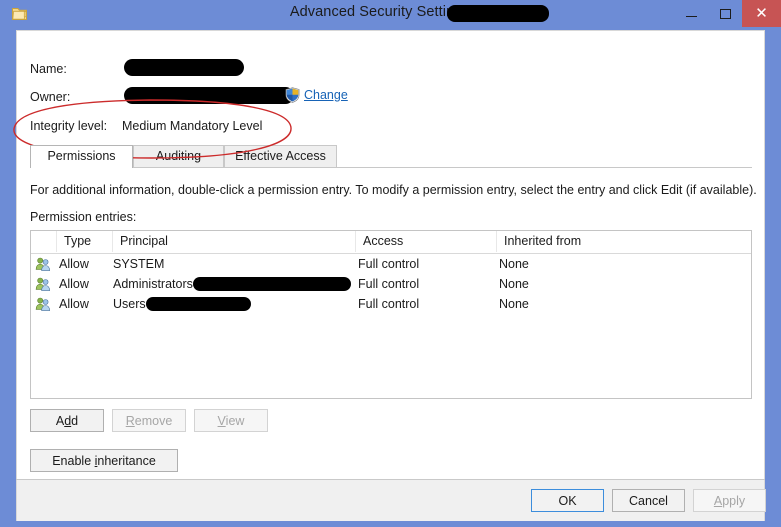 The width and height of the screenshot is (781, 527). What do you see at coordinates (83, 217) in the screenshot?
I see `permission-entries-label: Permission entries:` at bounding box center [83, 217].